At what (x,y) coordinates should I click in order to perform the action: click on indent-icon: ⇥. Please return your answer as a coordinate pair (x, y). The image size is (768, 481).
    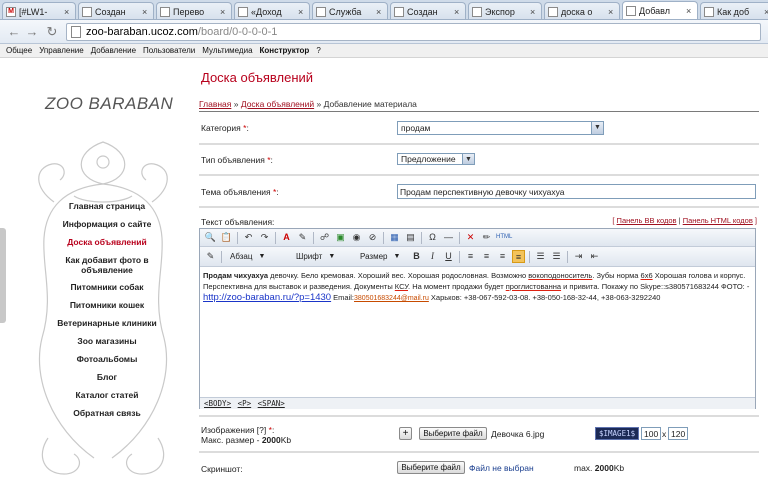
    Looking at the image, I should click on (578, 256).